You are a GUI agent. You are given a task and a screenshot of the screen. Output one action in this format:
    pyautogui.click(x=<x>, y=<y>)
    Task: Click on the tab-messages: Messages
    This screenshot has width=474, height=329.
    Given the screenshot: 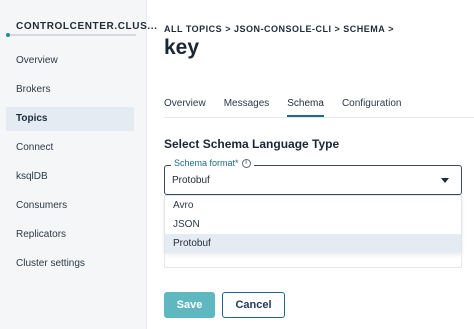 What is the action you would take?
    pyautogui.click(x=247, y=107)
    